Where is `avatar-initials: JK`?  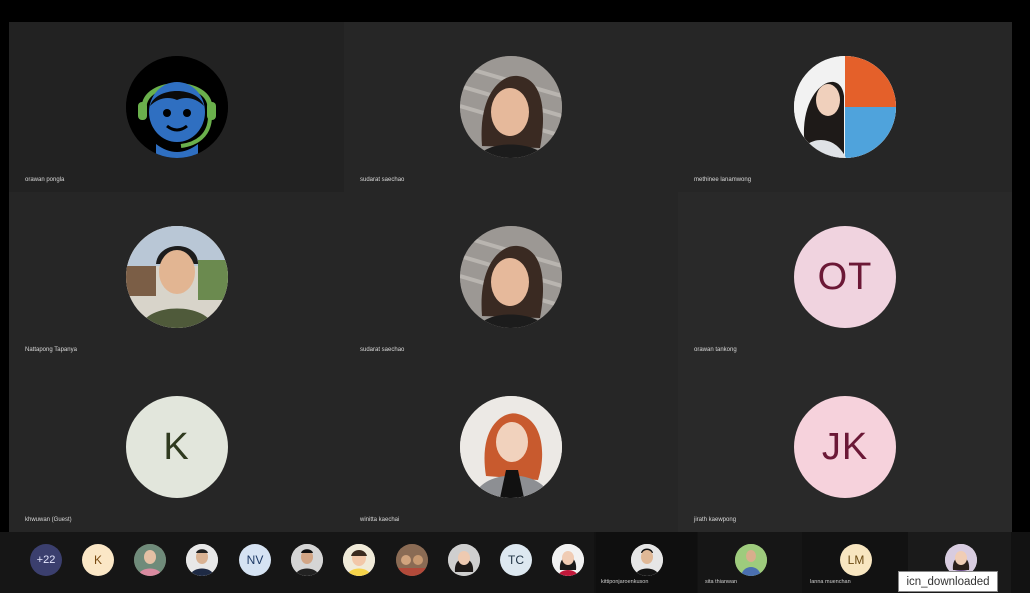
avatar-initials: JK is located at coordinates (845, 446).